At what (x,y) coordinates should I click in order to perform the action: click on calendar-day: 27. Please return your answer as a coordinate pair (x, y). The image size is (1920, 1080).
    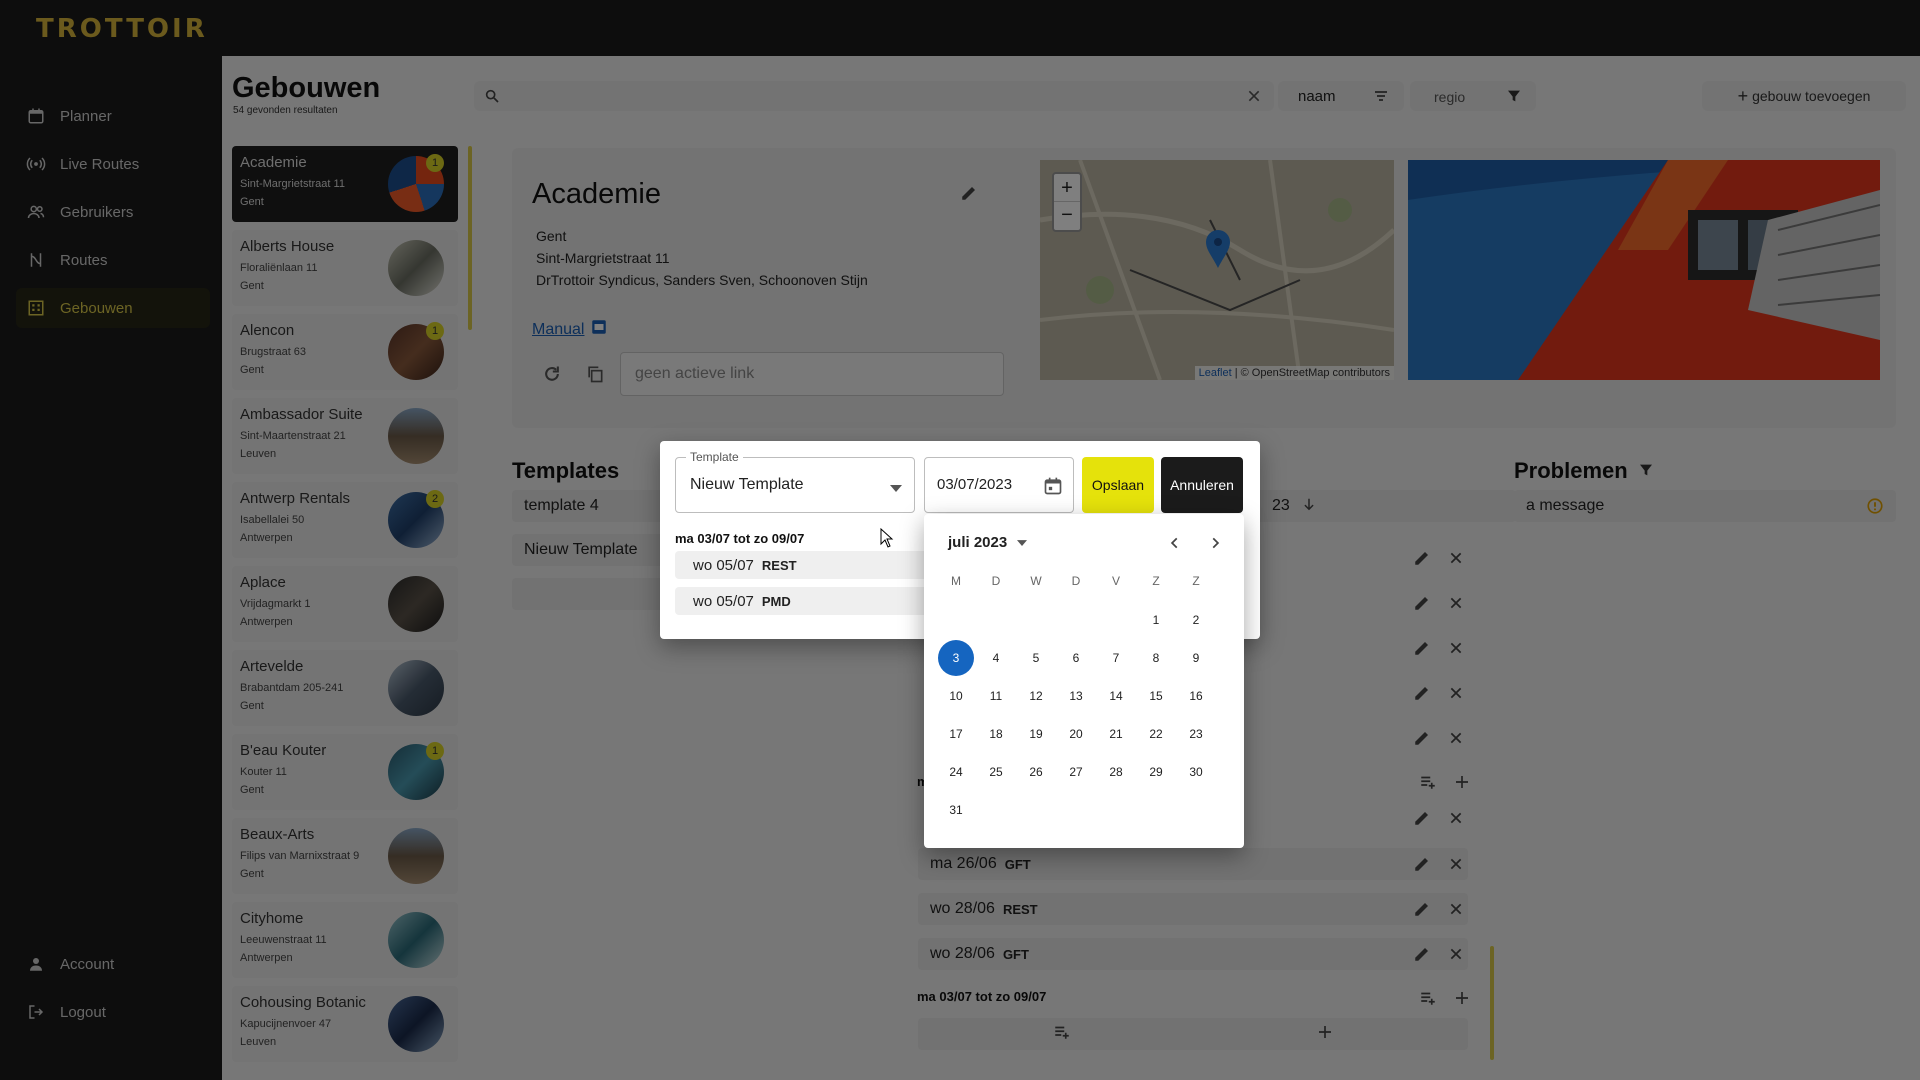
    Looking at the image, I should click on (1076, 772).